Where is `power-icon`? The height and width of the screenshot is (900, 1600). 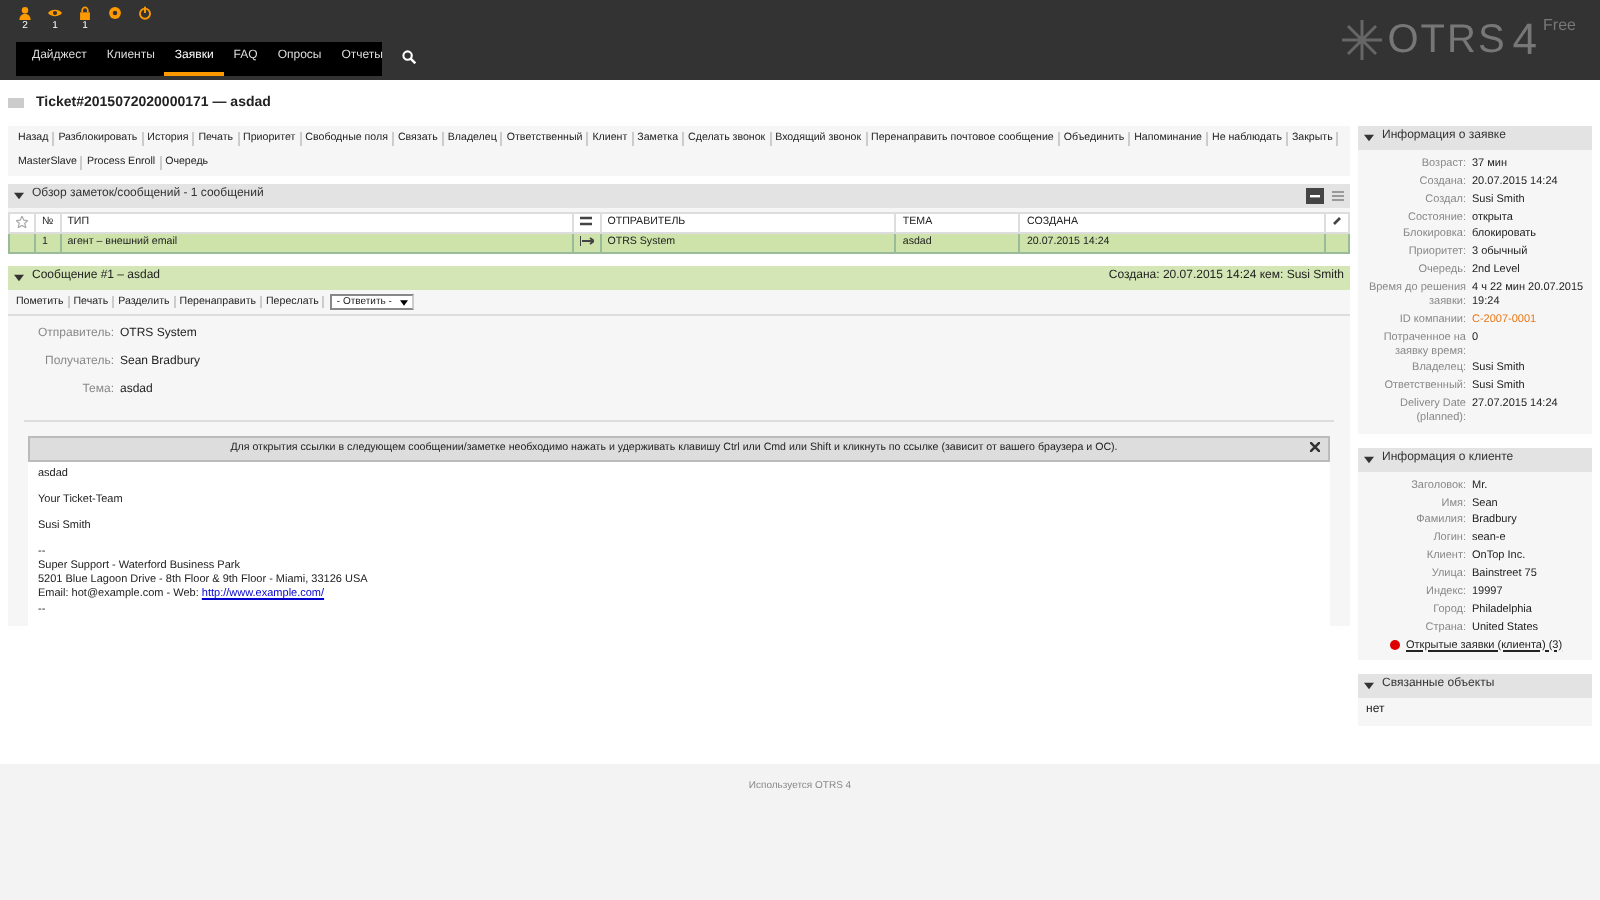 power-icon is located at coordinates (145, 13).